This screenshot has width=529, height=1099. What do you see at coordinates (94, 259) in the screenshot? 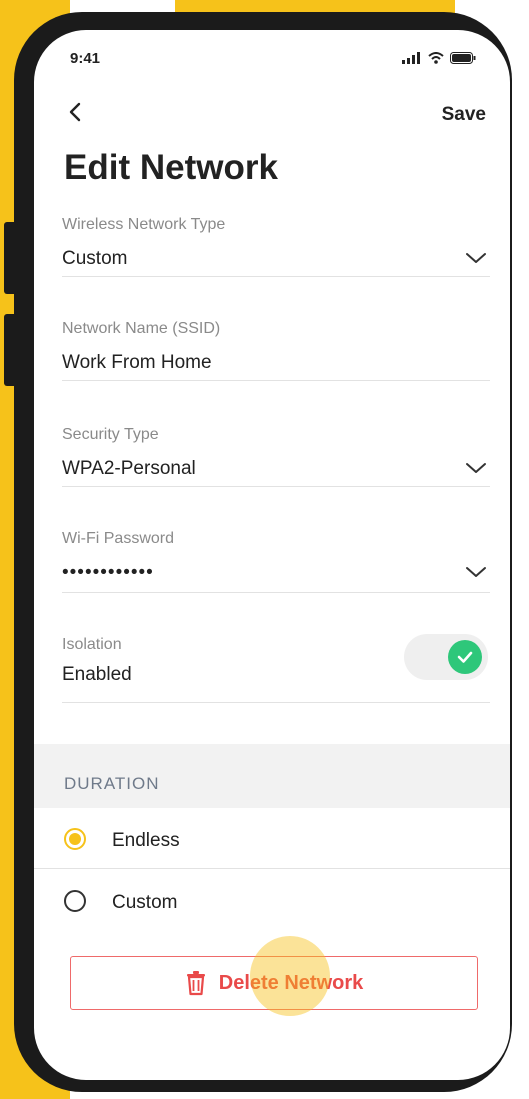
I see `network-type-select: Custom` at bounding box center [94, 259].